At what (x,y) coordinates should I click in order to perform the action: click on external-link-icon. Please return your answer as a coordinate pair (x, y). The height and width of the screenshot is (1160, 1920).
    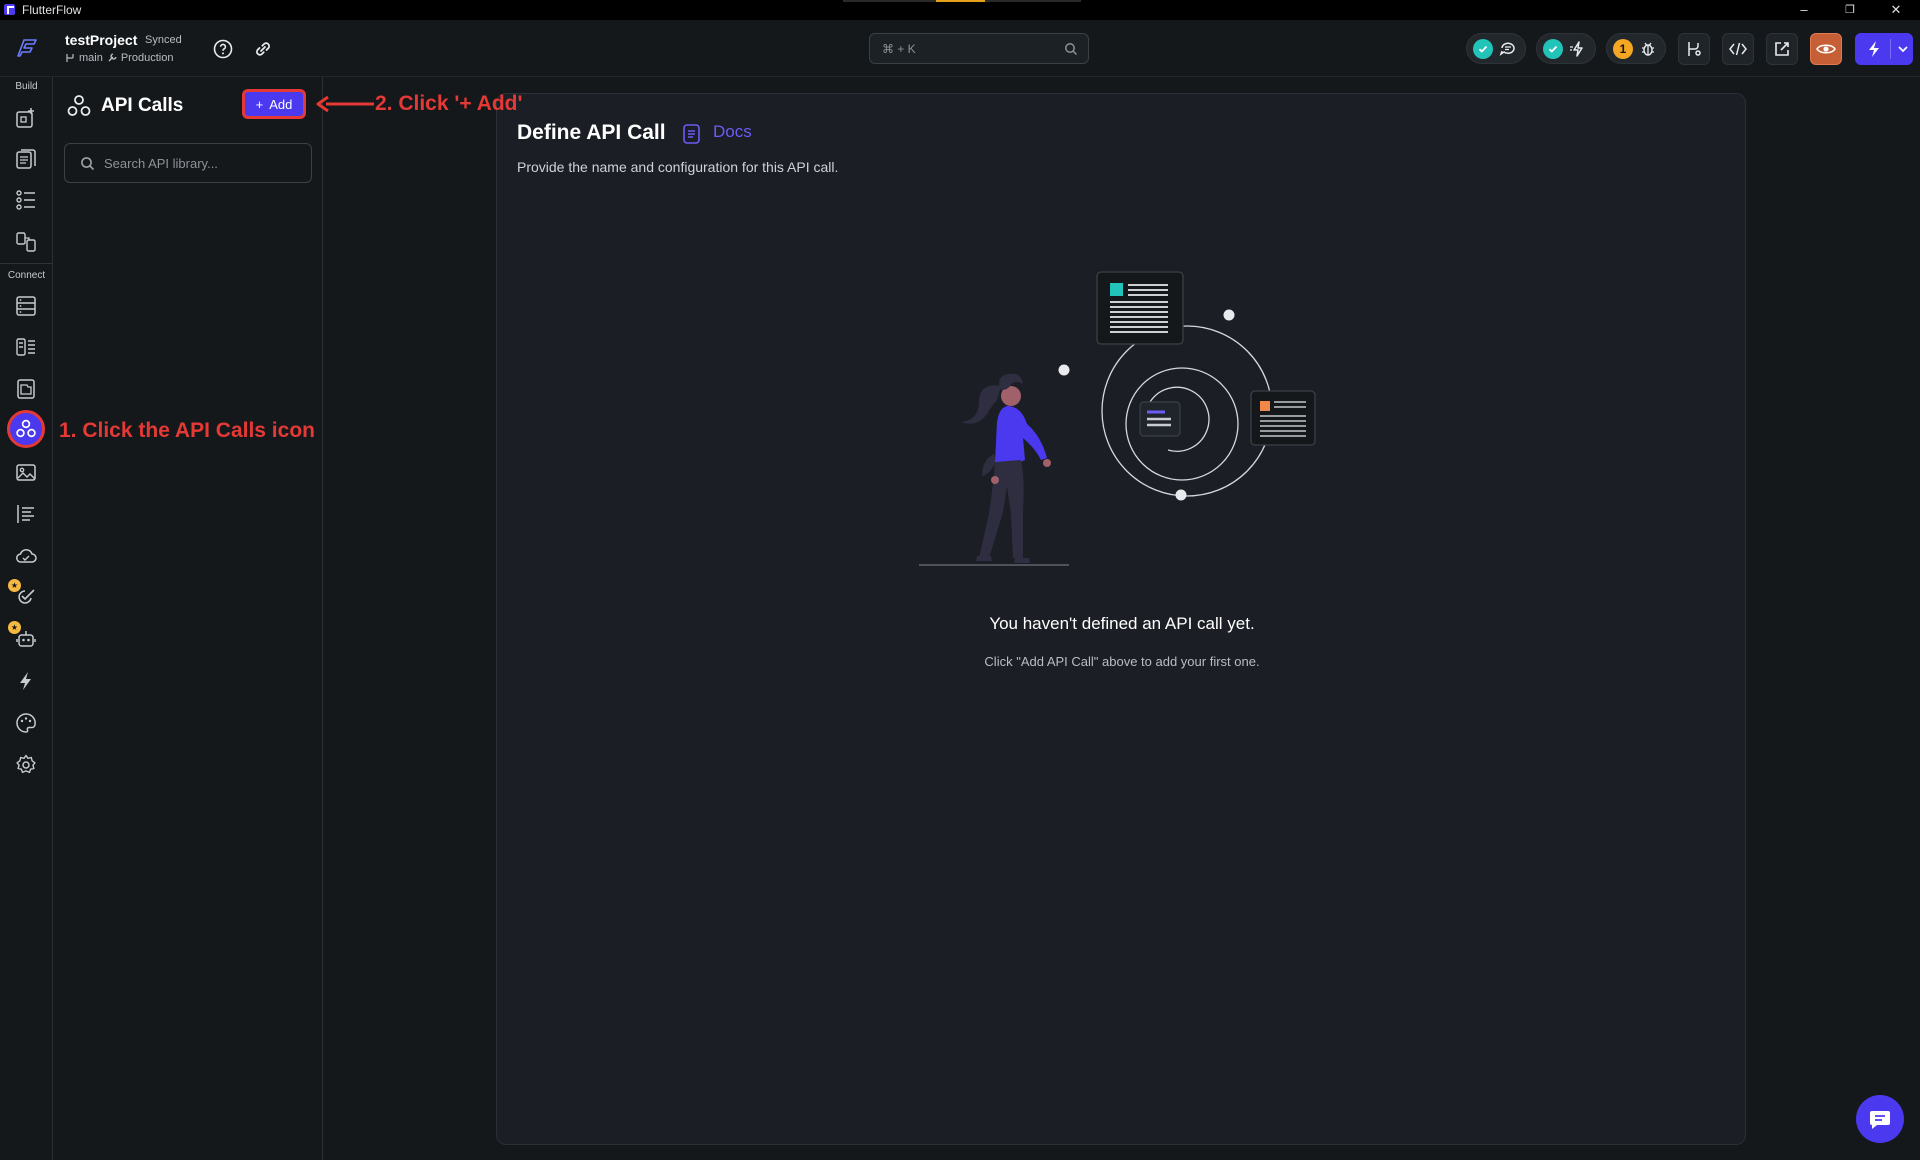
    Looking at the image, I should click on (1782, 49).